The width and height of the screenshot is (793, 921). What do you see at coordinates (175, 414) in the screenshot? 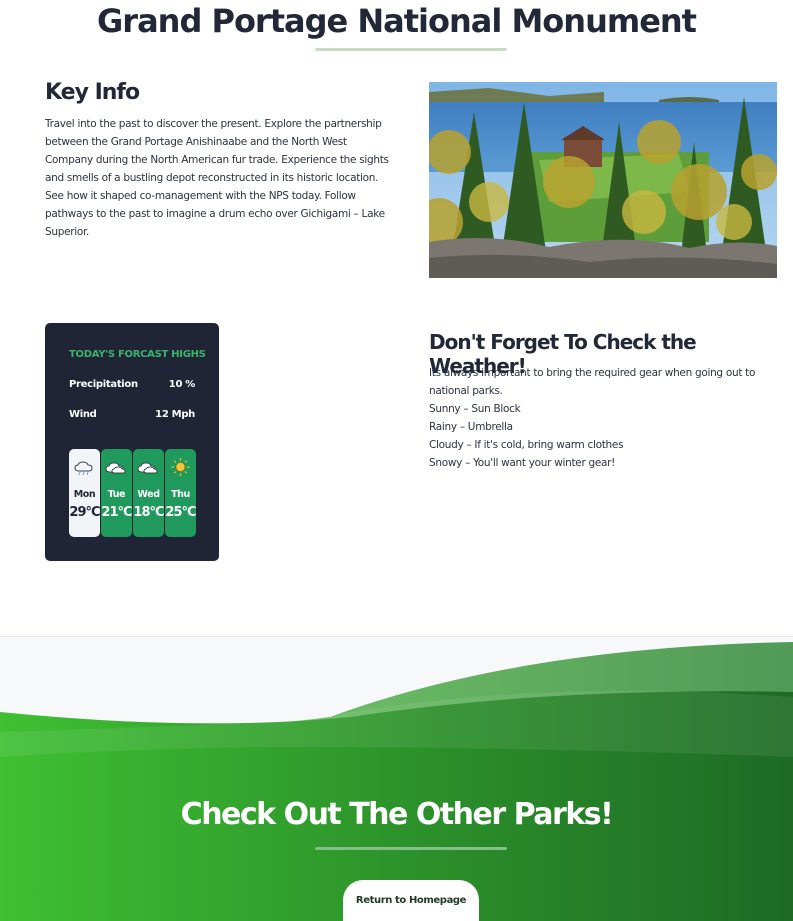
I see `wind-value: 12 Mph` at bounding box center [175, 414].